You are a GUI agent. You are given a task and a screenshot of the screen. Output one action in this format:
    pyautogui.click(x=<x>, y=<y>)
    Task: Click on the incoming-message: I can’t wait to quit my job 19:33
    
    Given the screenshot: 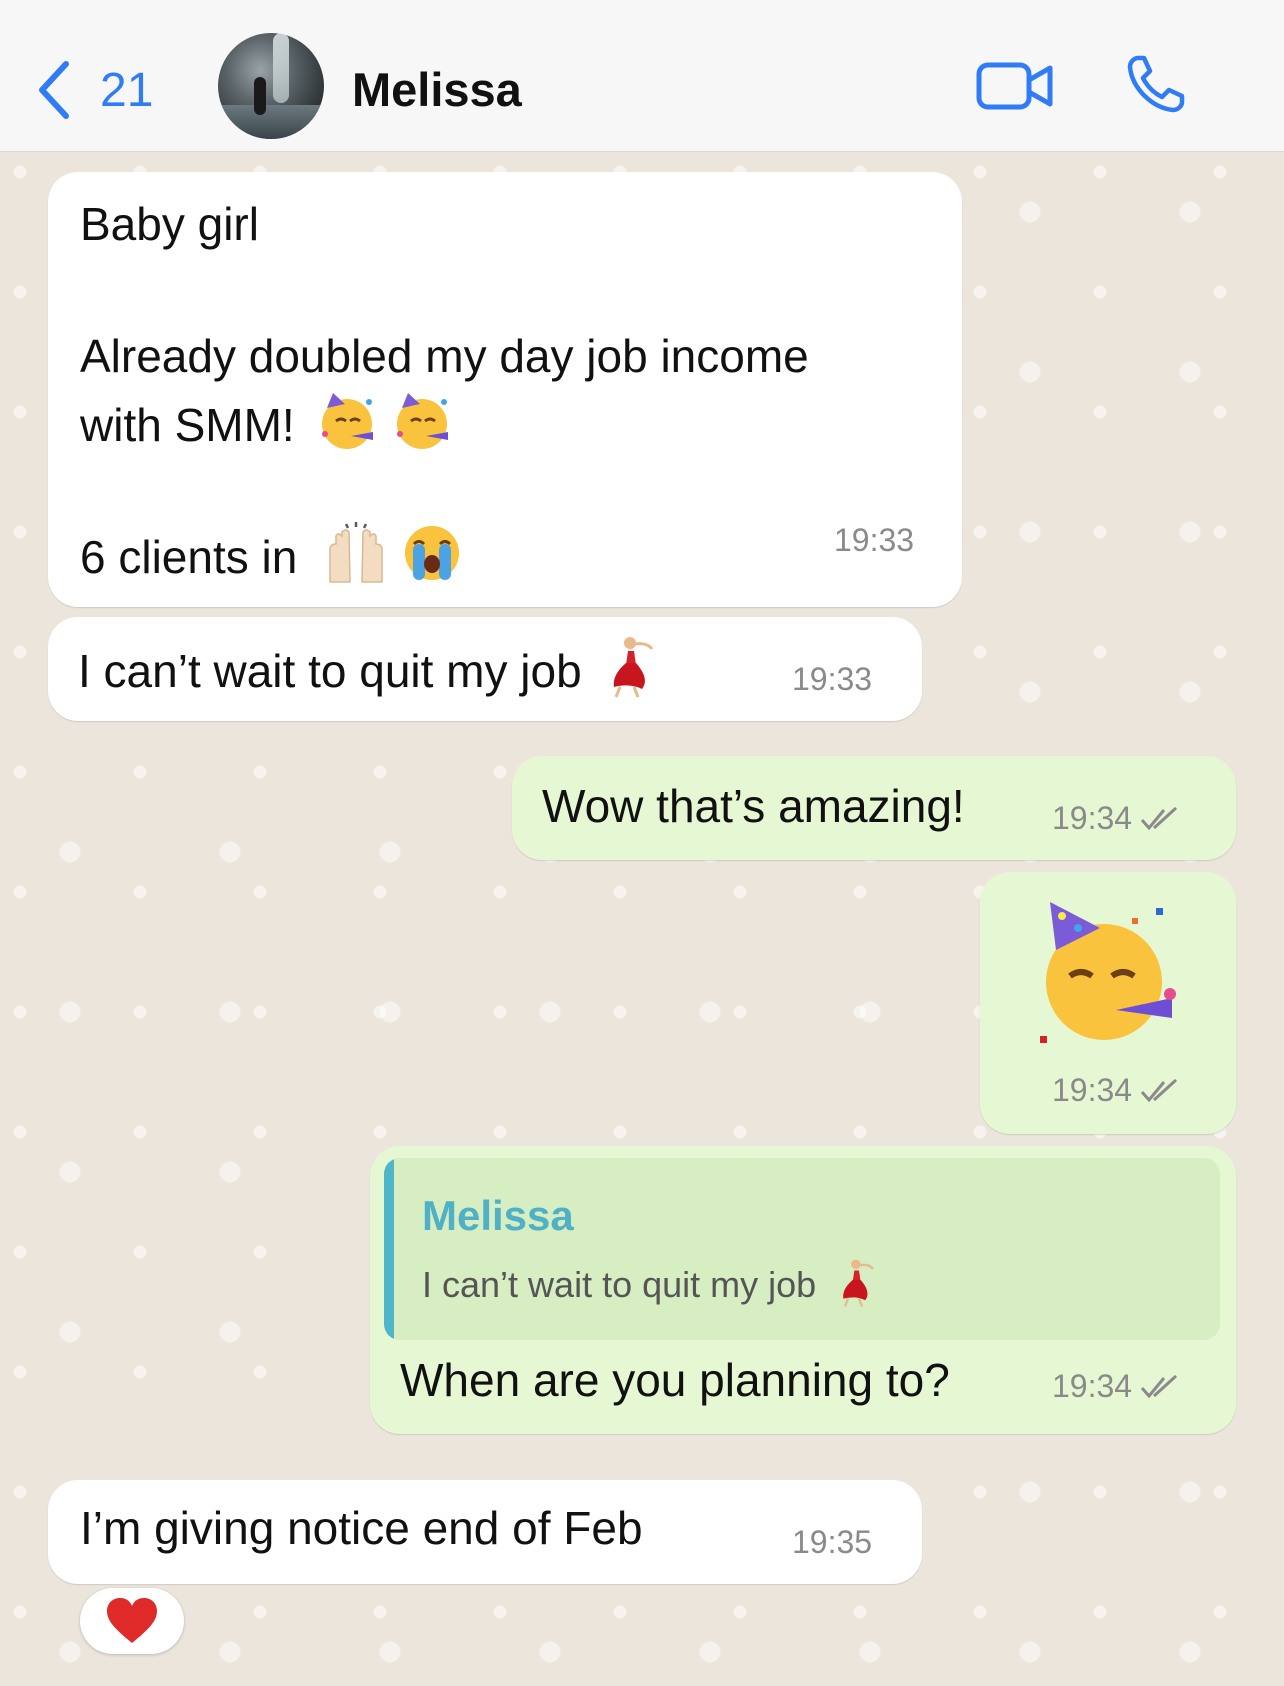 What is the action you would take?
    pyautogui.click(x=485, y=669)
    